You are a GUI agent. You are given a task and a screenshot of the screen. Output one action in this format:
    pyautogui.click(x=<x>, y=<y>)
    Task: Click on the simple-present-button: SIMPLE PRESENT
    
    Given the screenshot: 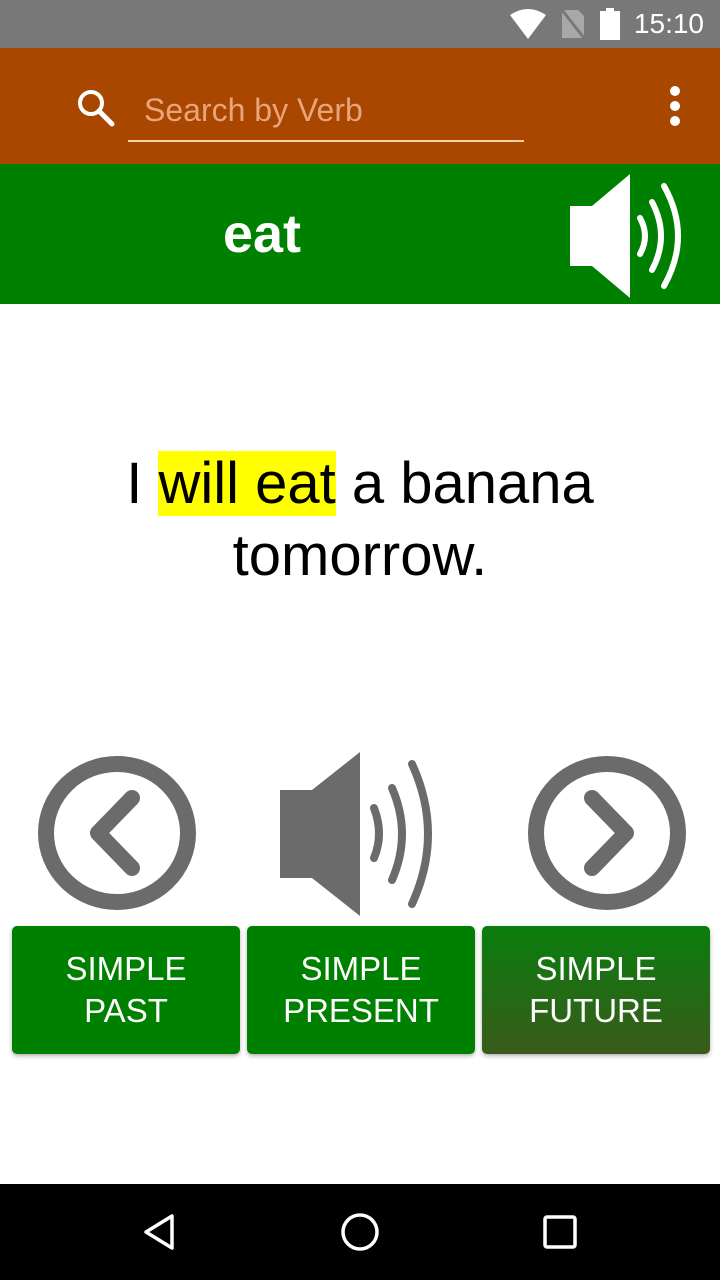 What is the action you would take?
    pyautogui.click(x=361, y=990)
    